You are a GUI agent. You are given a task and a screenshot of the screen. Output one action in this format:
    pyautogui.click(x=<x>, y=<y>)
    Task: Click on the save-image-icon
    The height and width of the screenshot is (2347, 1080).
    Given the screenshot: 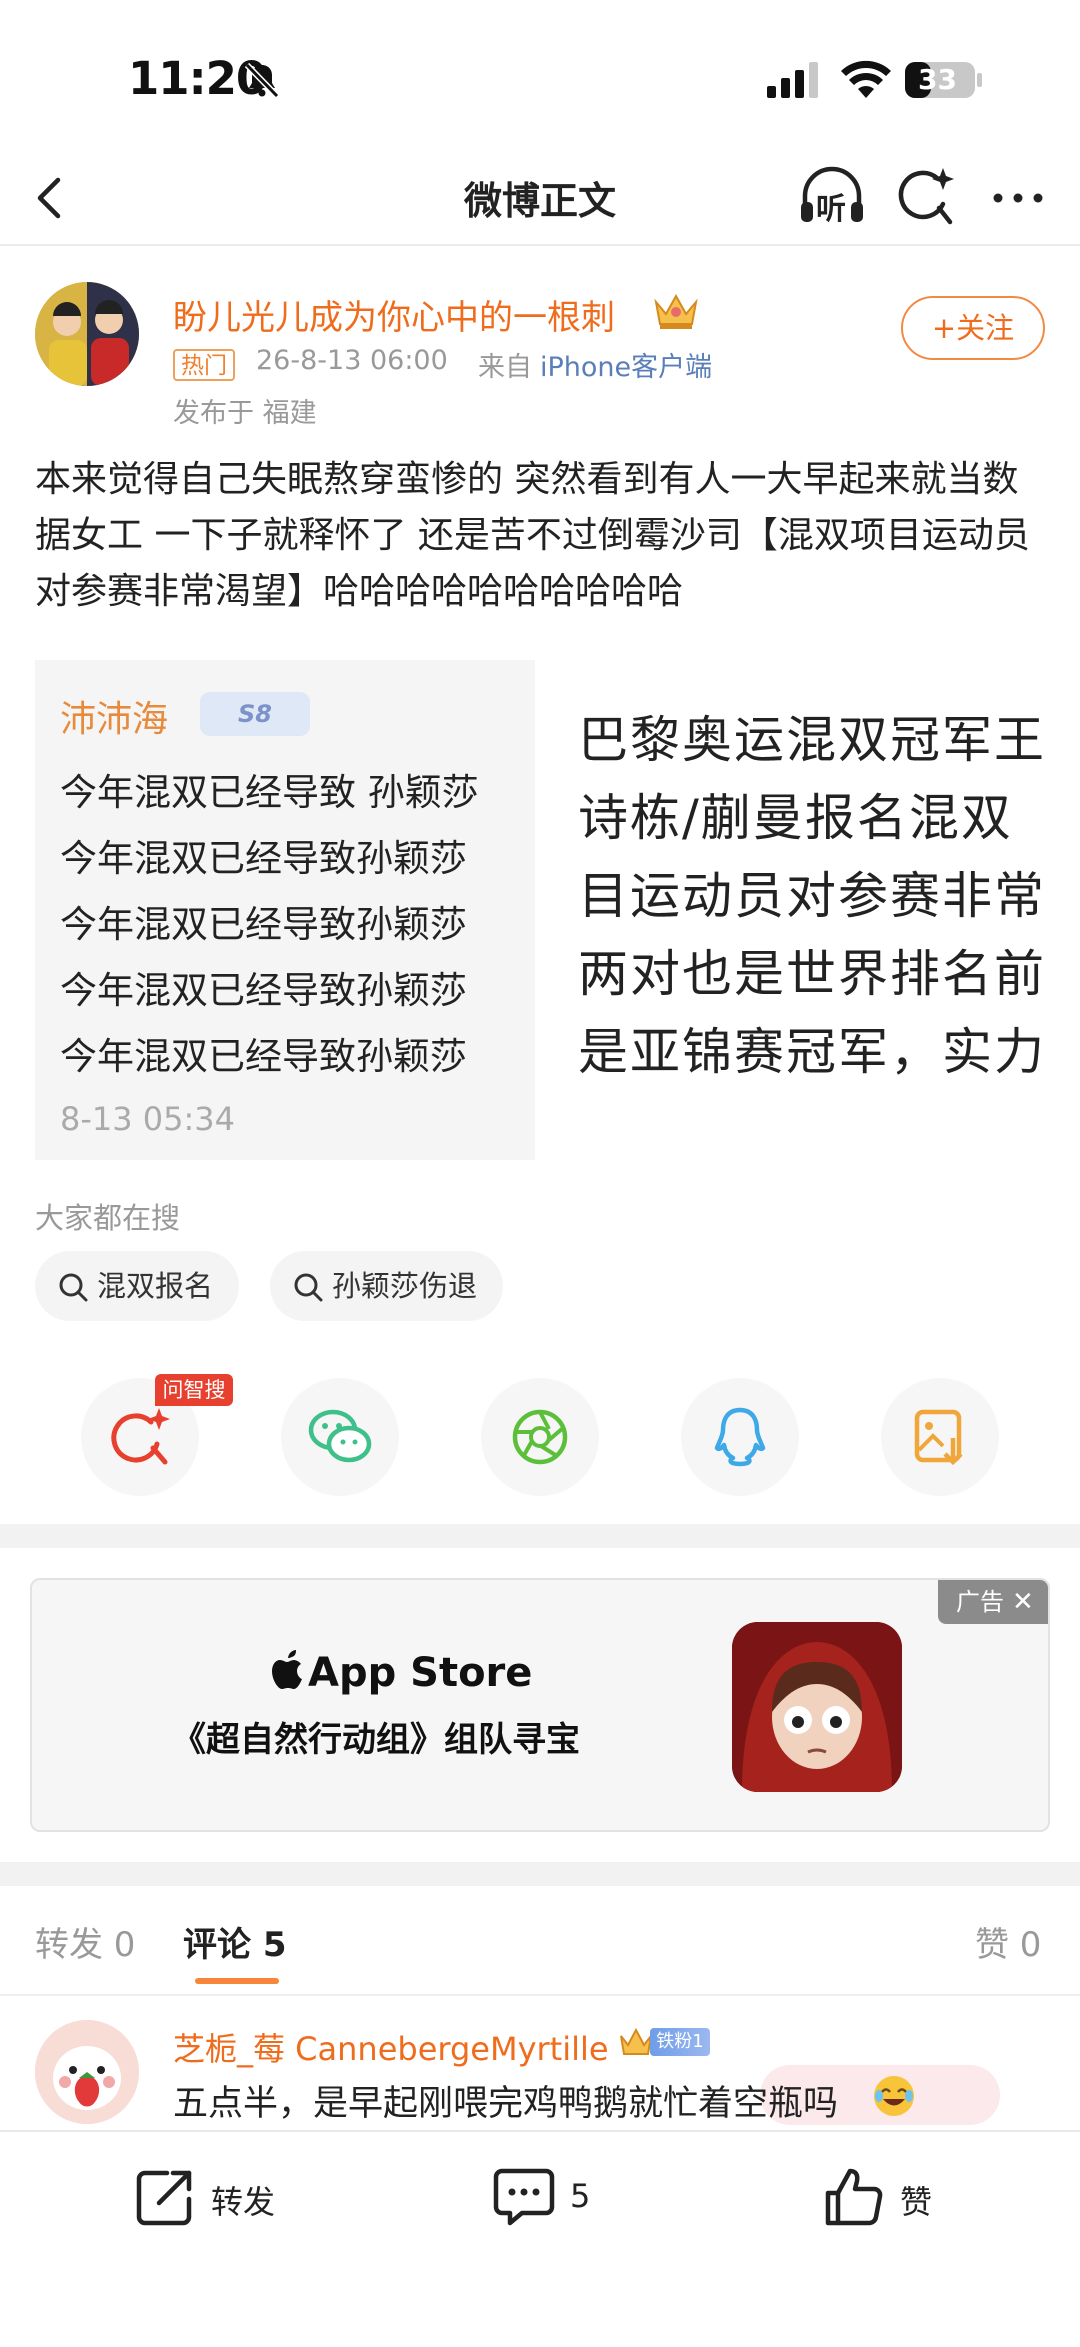 What is the action you would take?
    pyautogui.click(x=938, y=1437)
    